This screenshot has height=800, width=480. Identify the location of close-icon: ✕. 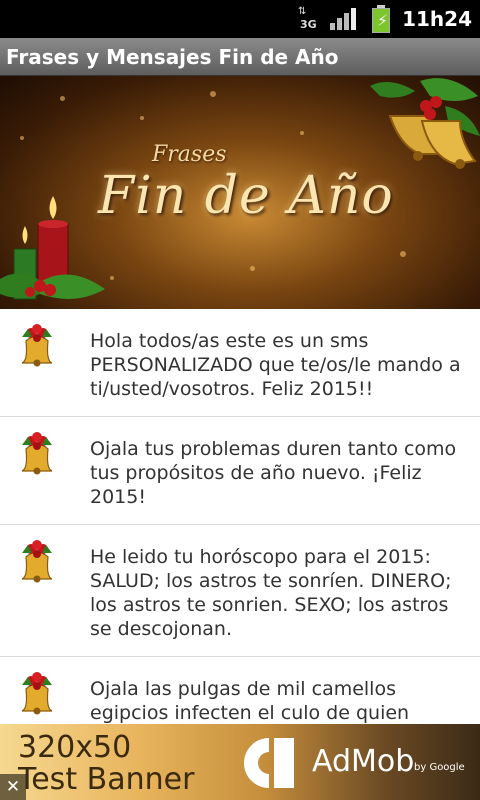
(13, 787).